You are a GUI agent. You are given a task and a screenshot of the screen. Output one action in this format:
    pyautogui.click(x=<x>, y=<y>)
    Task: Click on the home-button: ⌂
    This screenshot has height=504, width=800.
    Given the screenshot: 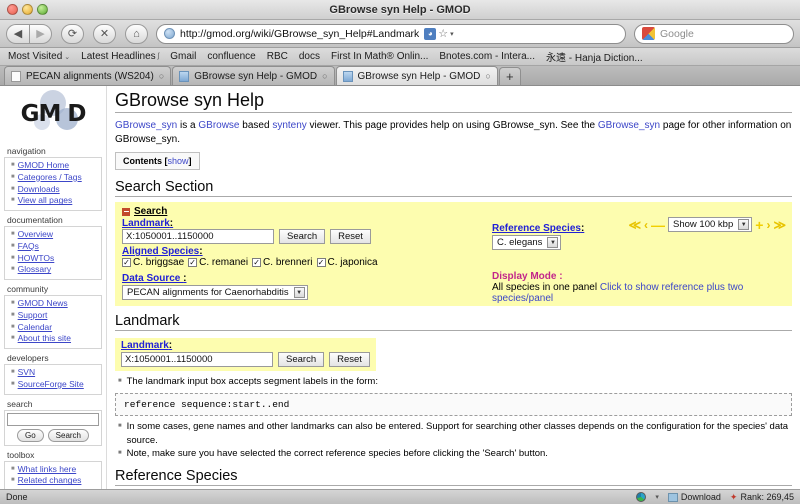 What is the action you would take?
    pyautogui.click(x=136, y=33)
    